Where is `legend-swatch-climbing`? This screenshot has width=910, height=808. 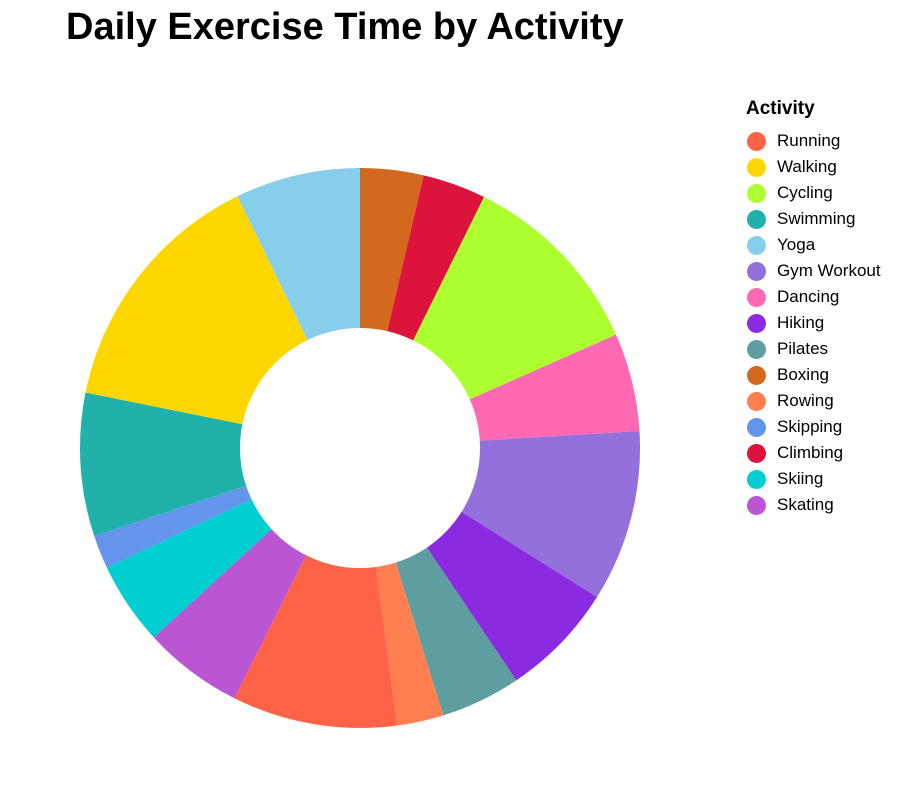 legend-swatch-climbing is located at coordinates (756, 453).